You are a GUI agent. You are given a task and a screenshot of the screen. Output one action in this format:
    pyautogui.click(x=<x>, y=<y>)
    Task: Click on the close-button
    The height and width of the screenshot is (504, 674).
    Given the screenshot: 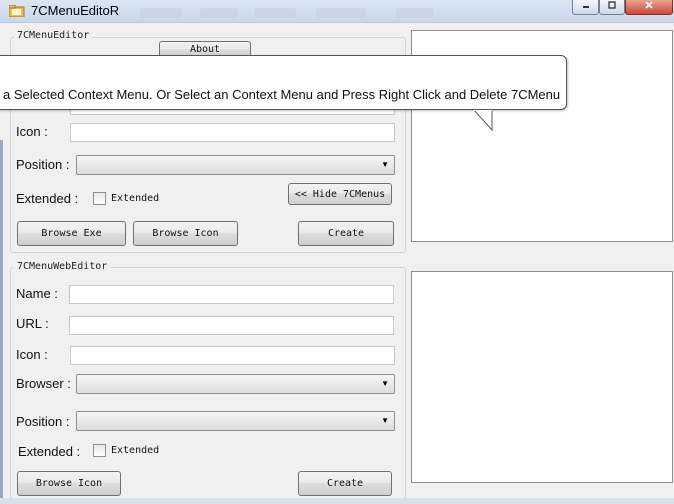 What is the action you would take?
    pyautogui.click(x=649, y=7)
    